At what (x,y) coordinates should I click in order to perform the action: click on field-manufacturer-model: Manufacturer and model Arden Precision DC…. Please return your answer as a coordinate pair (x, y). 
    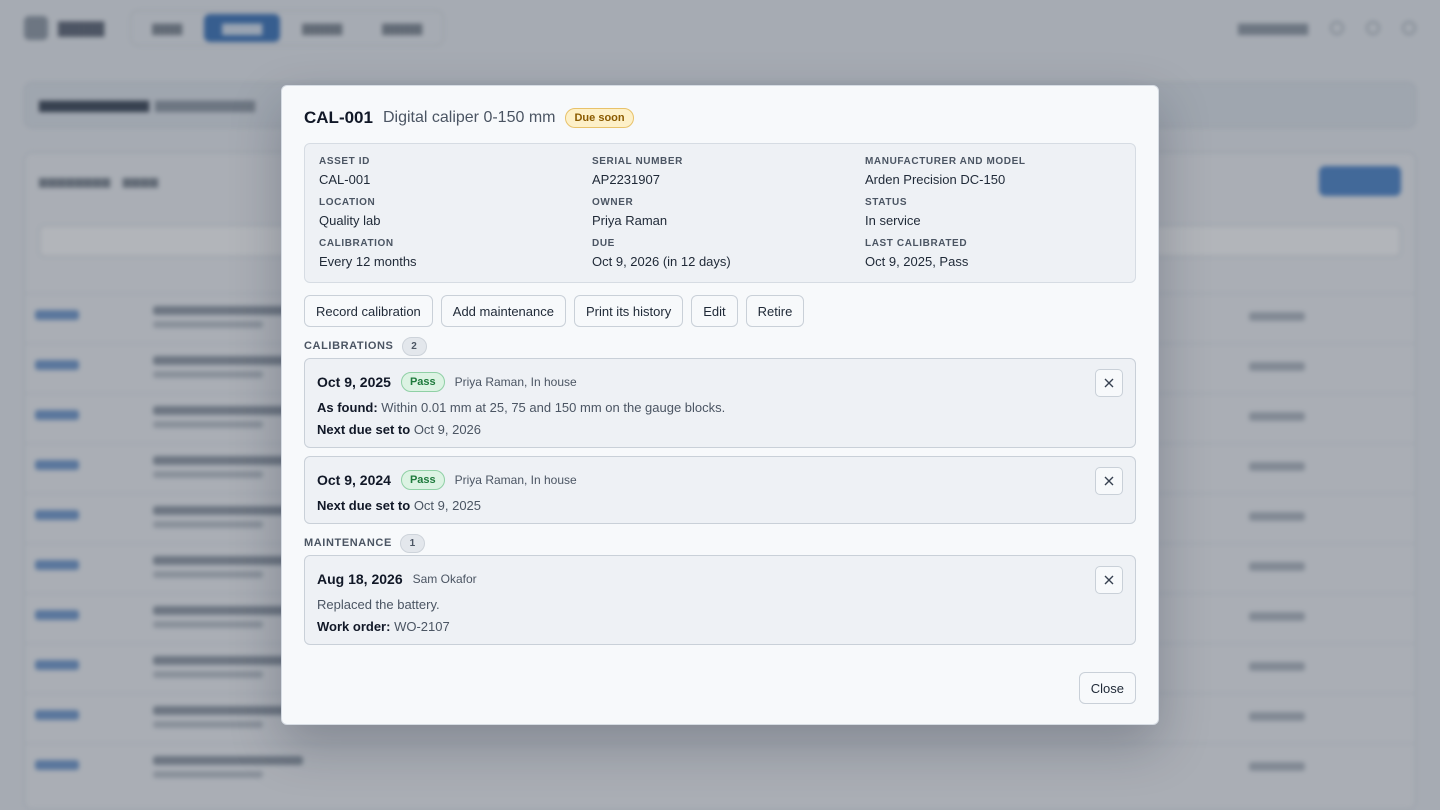
    Looking at the image, I should click on (945, 171).